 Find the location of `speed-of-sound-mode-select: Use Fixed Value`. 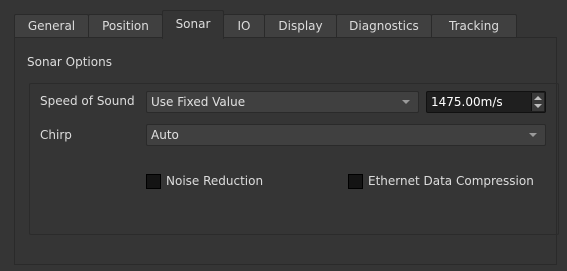

speed-of-sound-mode-select: Use Fixed Value is located at coordinates (282, 102).